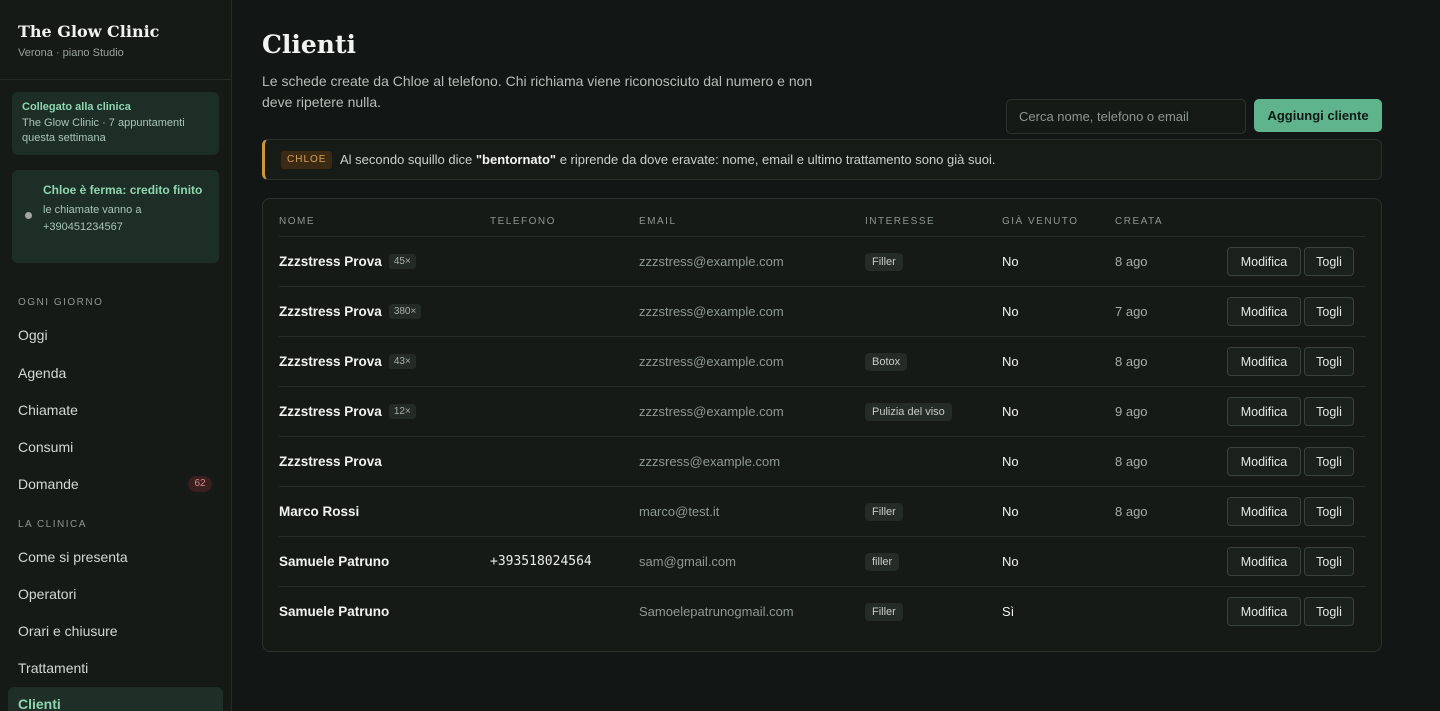 The height and width of the screenshot is (711, 1440). Describe the element at coordinates (347, 261) in the screenshot. I see `client-name-cell: Zzzstress Prova 45×` at that location.